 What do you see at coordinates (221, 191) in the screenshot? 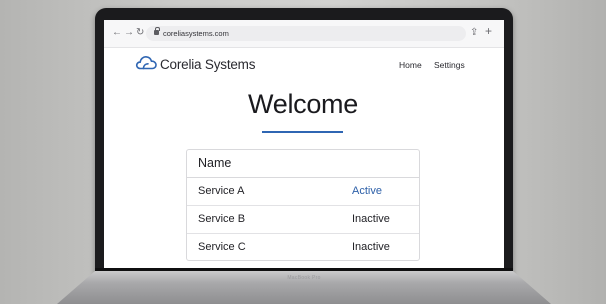
I see `service-name: Service A` at bounding box center [221, 191].